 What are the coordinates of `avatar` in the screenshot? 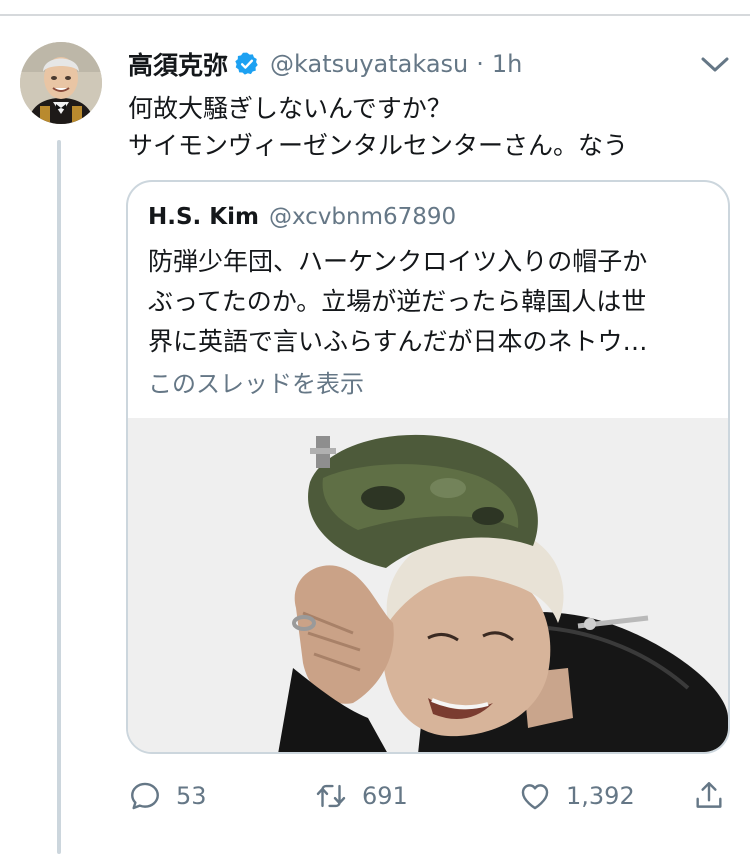 It's located at (61, 83).